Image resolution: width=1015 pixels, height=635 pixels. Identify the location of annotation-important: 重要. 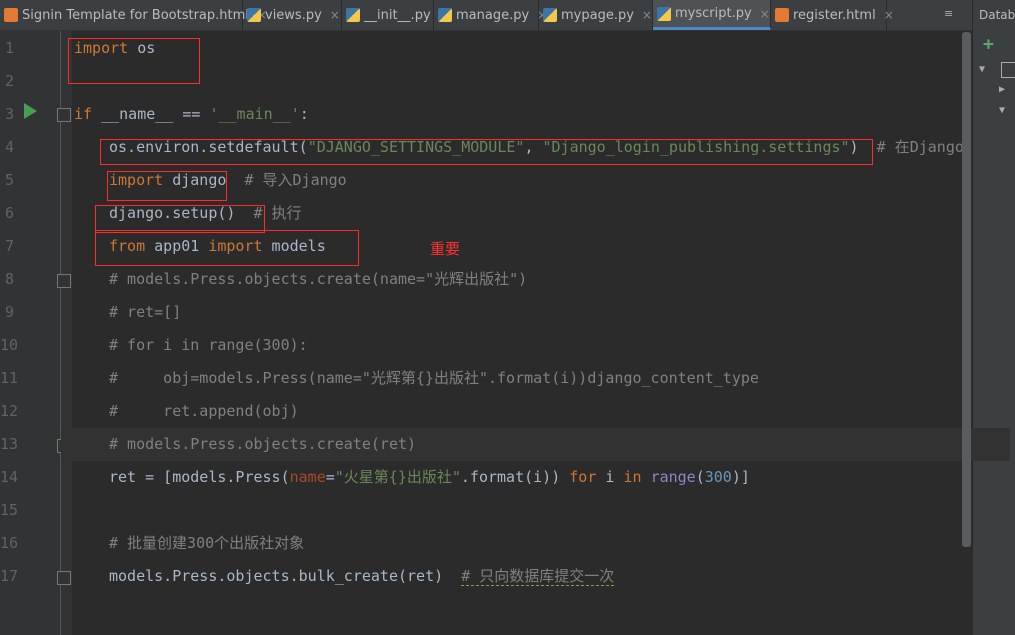
(445, 249).